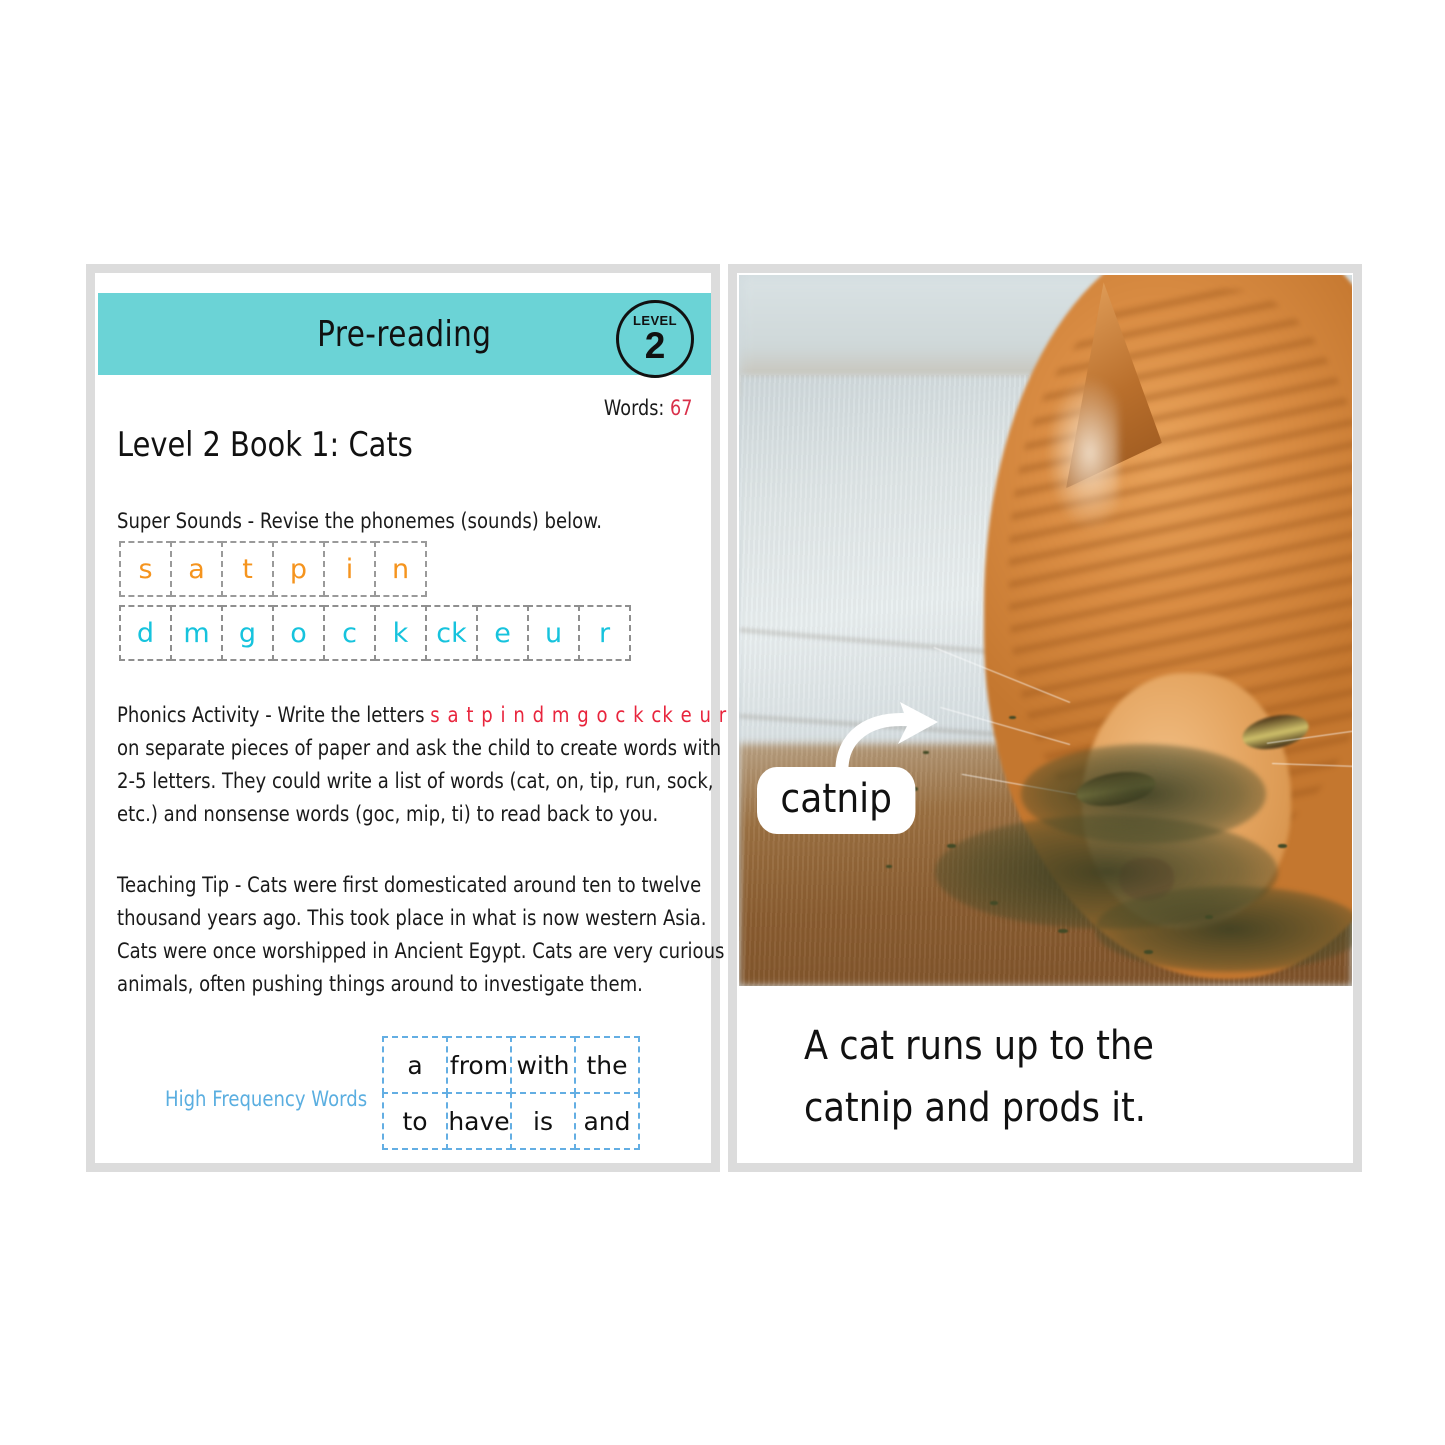 Image resolution: width=1445 pixels, height=1445 pixels. I want to click on phoneme-cell: o, so click(298, 633).